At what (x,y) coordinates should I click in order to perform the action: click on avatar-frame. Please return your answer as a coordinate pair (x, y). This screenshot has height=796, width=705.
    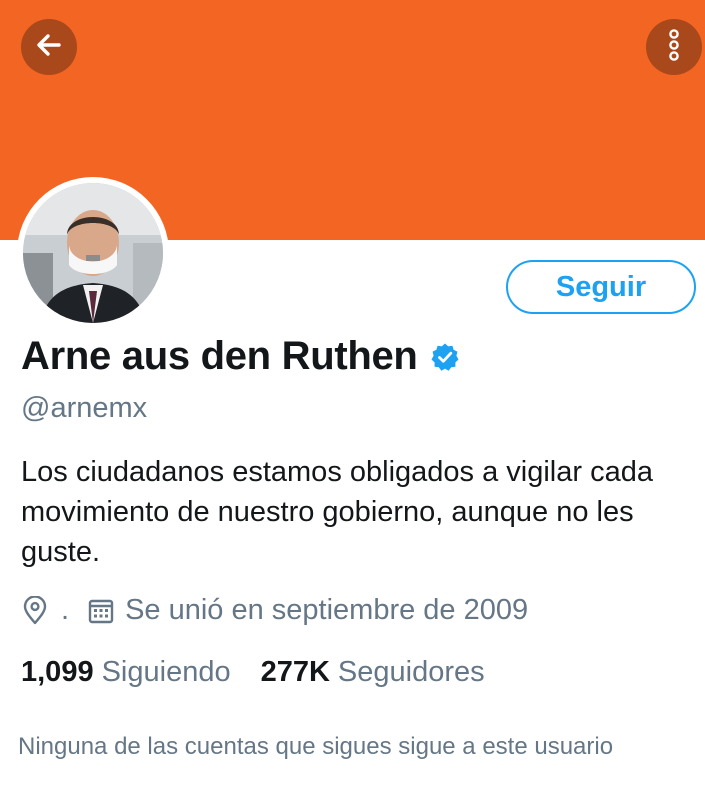
    Looking at the image, I should click on (93, 253).